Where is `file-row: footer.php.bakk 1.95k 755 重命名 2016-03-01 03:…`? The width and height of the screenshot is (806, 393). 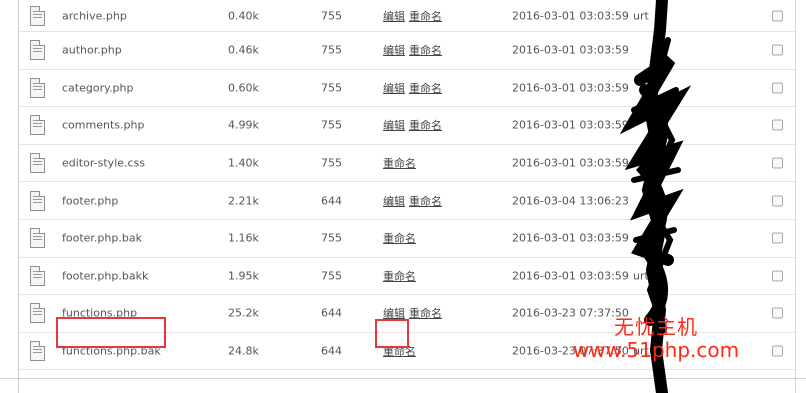 file-row: footer.php.bakk 1.95k 755 重命名 2016-03-01 03:… is located at coordinates (407, 277).